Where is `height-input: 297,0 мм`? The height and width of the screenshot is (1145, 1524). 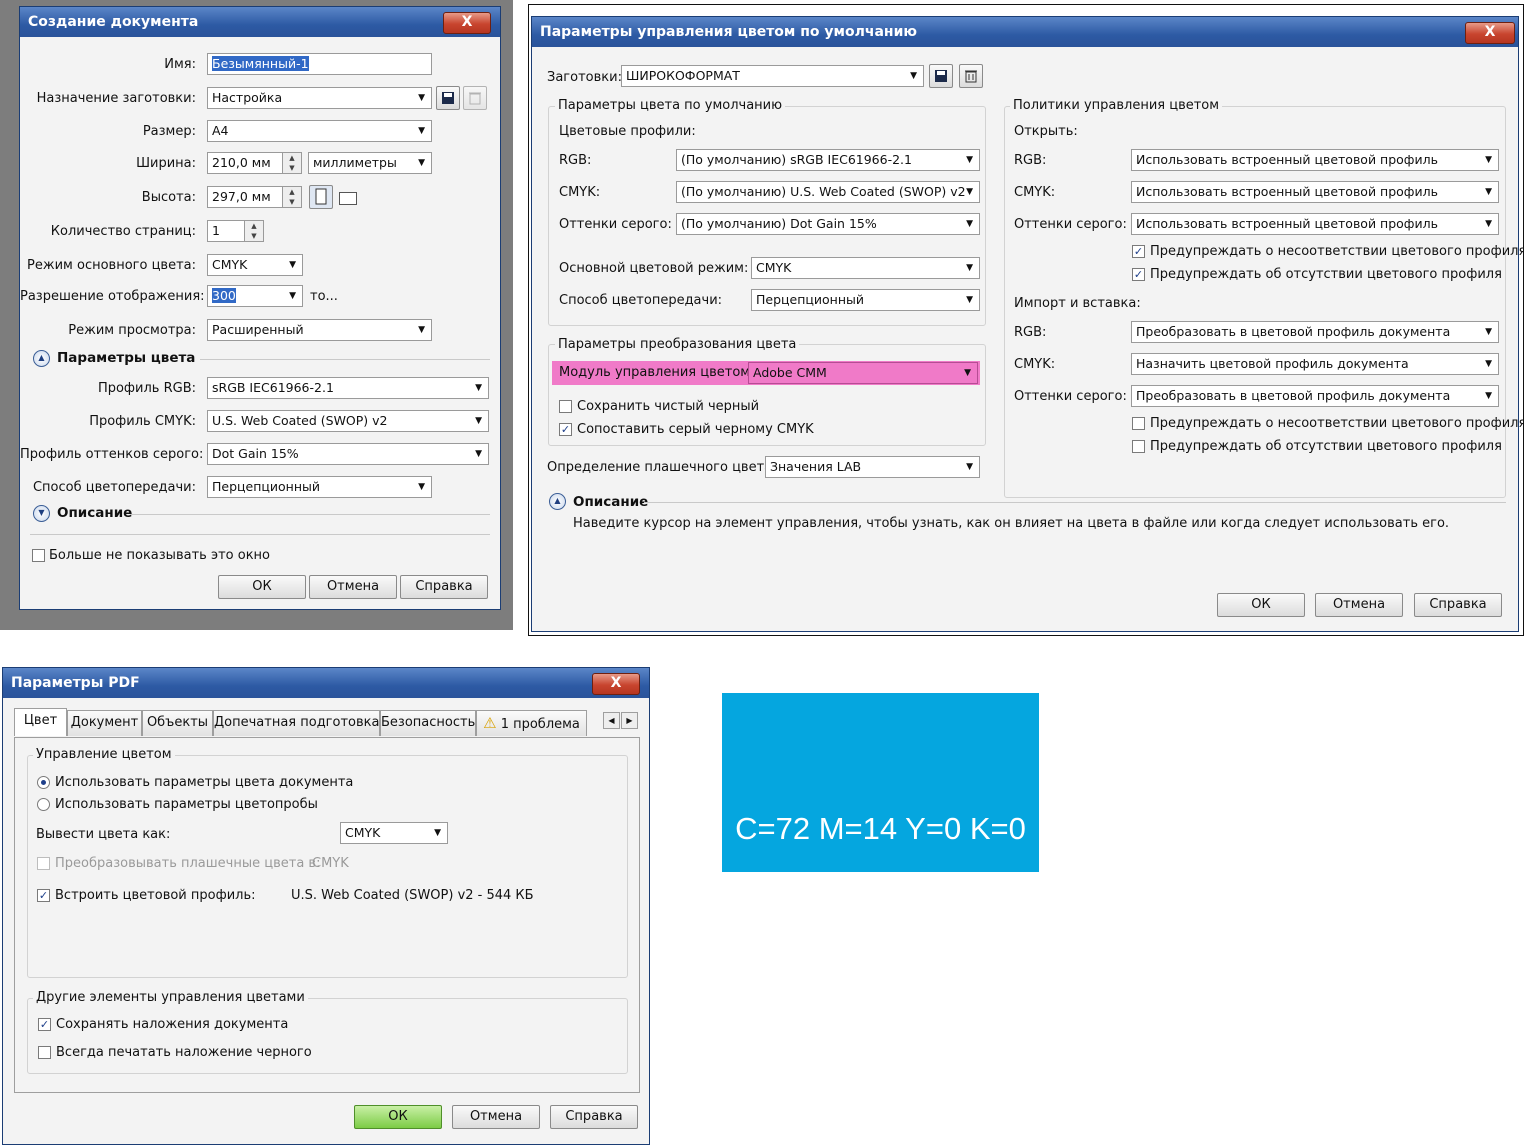
height-input: 297,0 мм is located at coordinates (245, 197).